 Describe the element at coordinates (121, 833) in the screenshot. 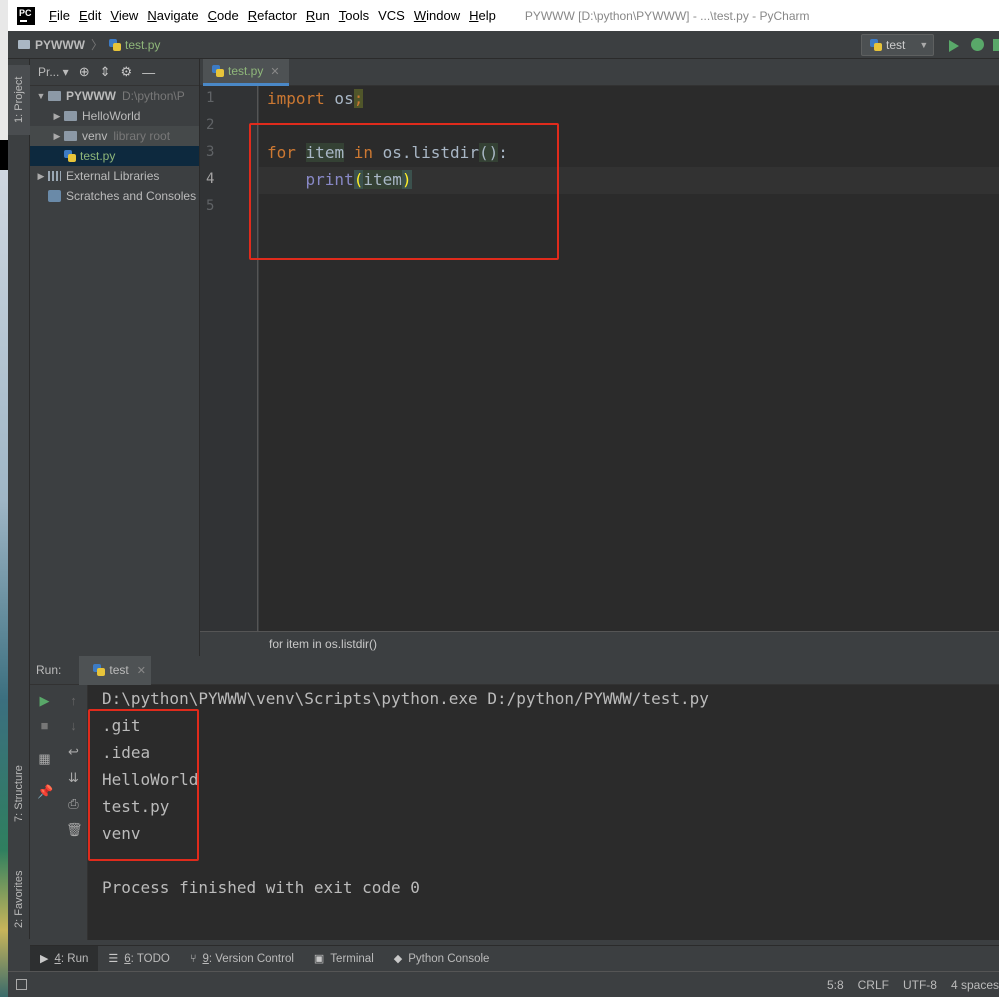

I see `console-line: venv` at that location.